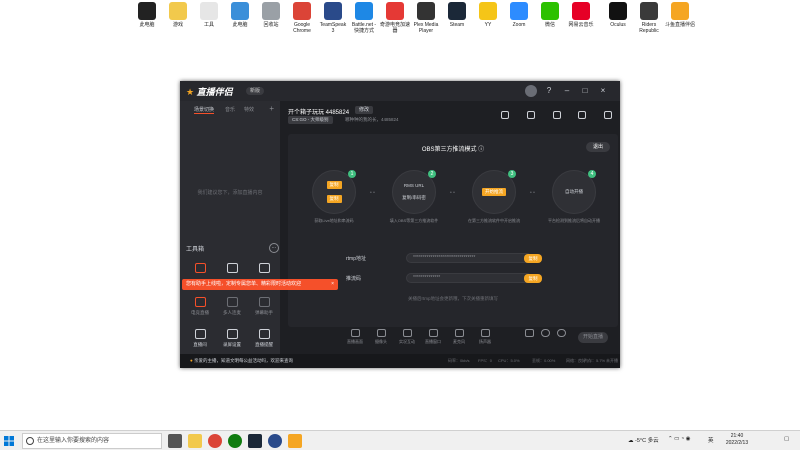 The width and height of the screenshot is (800, 450). I want to click on settings-icon, so click(556, 115).